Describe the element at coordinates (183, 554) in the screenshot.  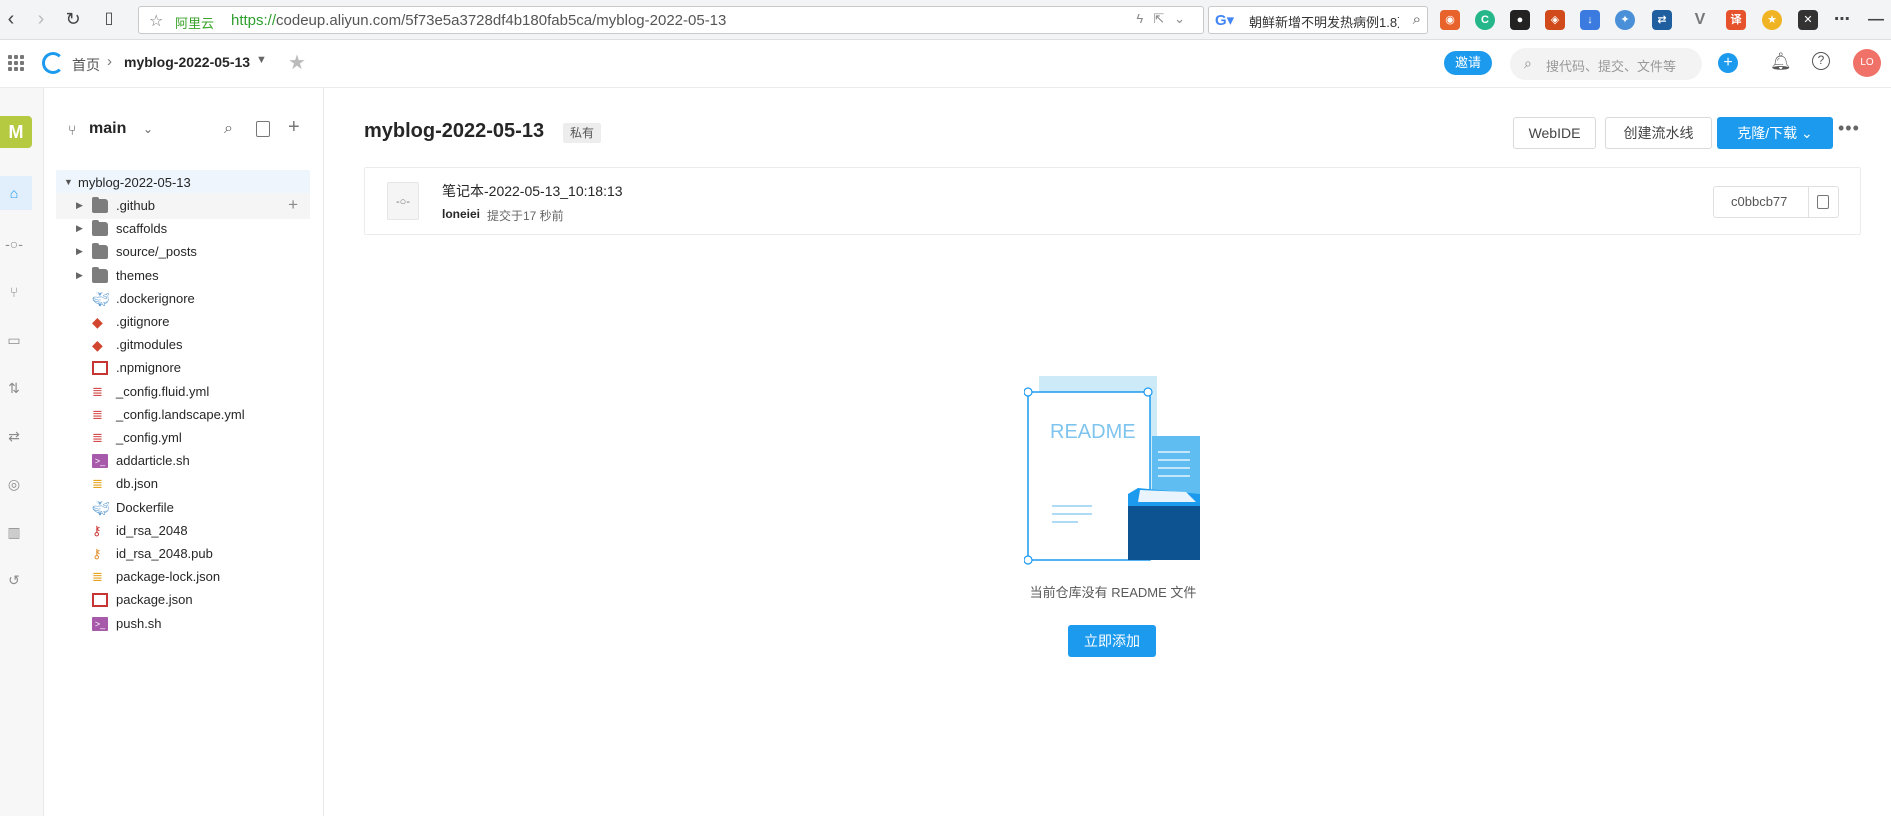
I see `tree-file-row: ⚷ id_rsa_2048.pub` at that location.